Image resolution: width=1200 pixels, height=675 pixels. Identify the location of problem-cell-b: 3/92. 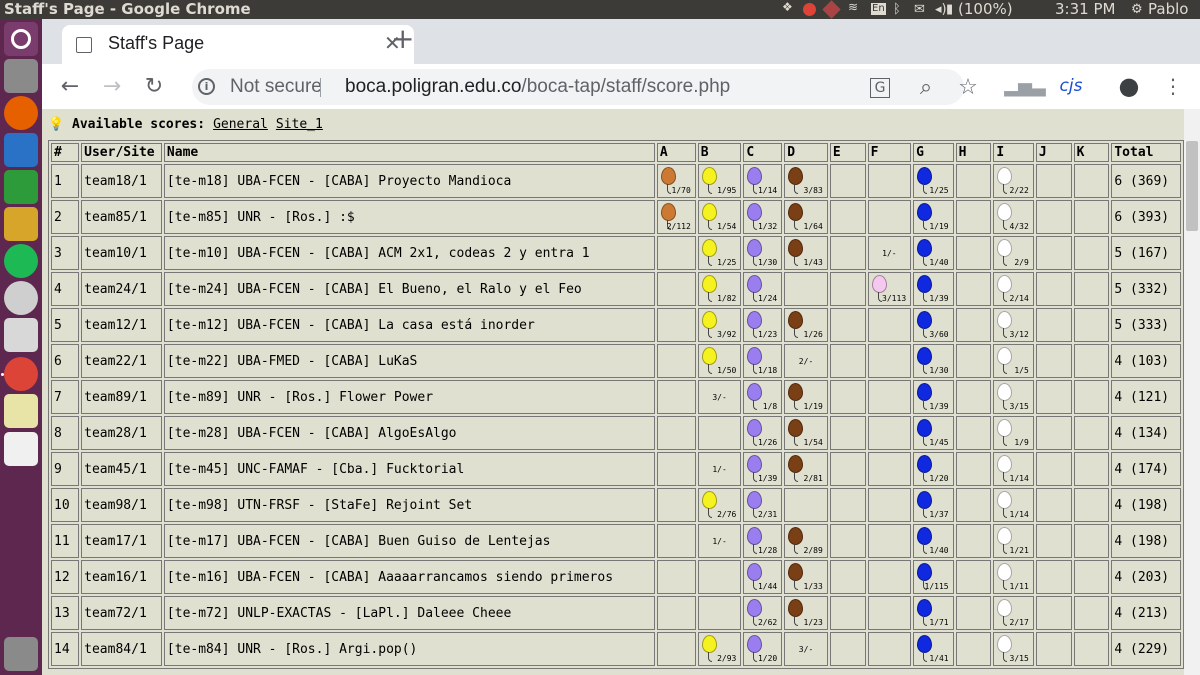
(719, 325).